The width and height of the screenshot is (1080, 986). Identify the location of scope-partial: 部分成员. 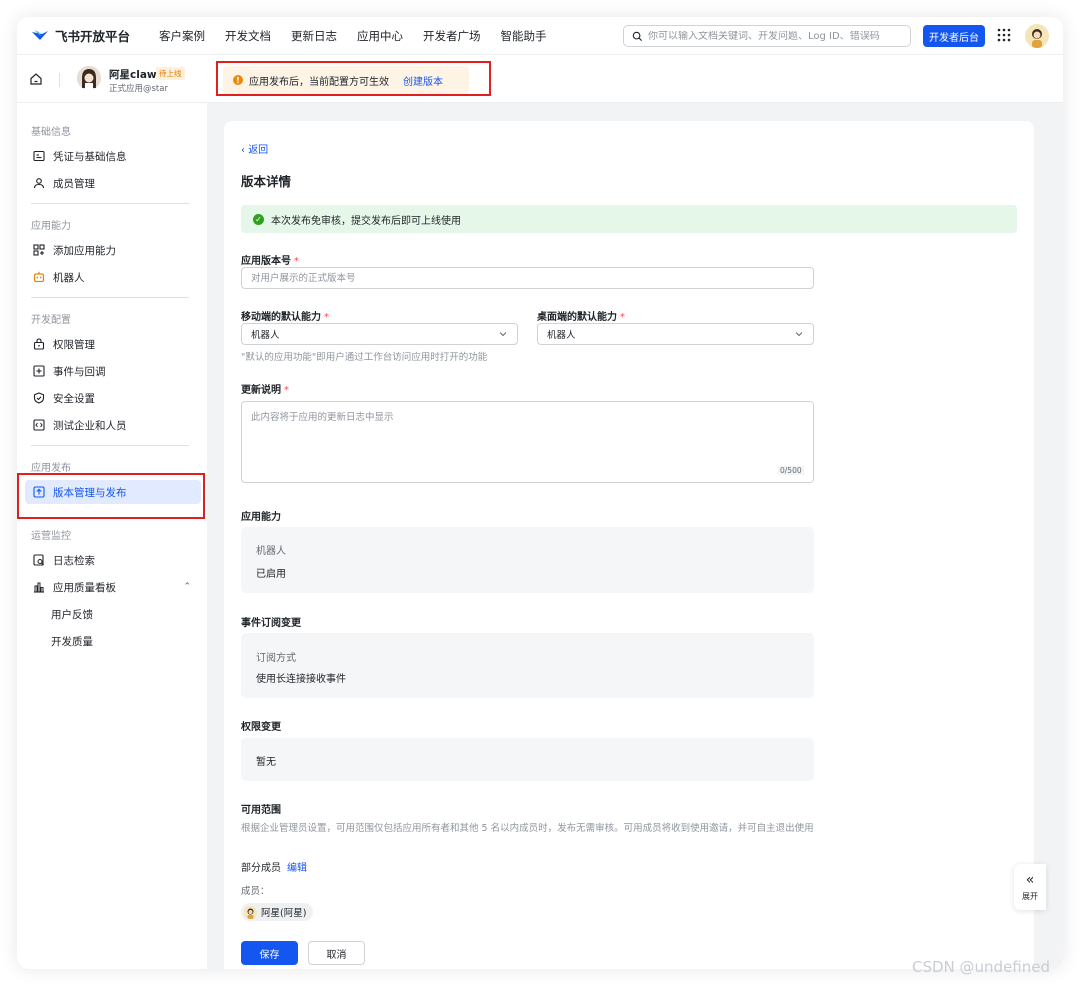
(261, 868).